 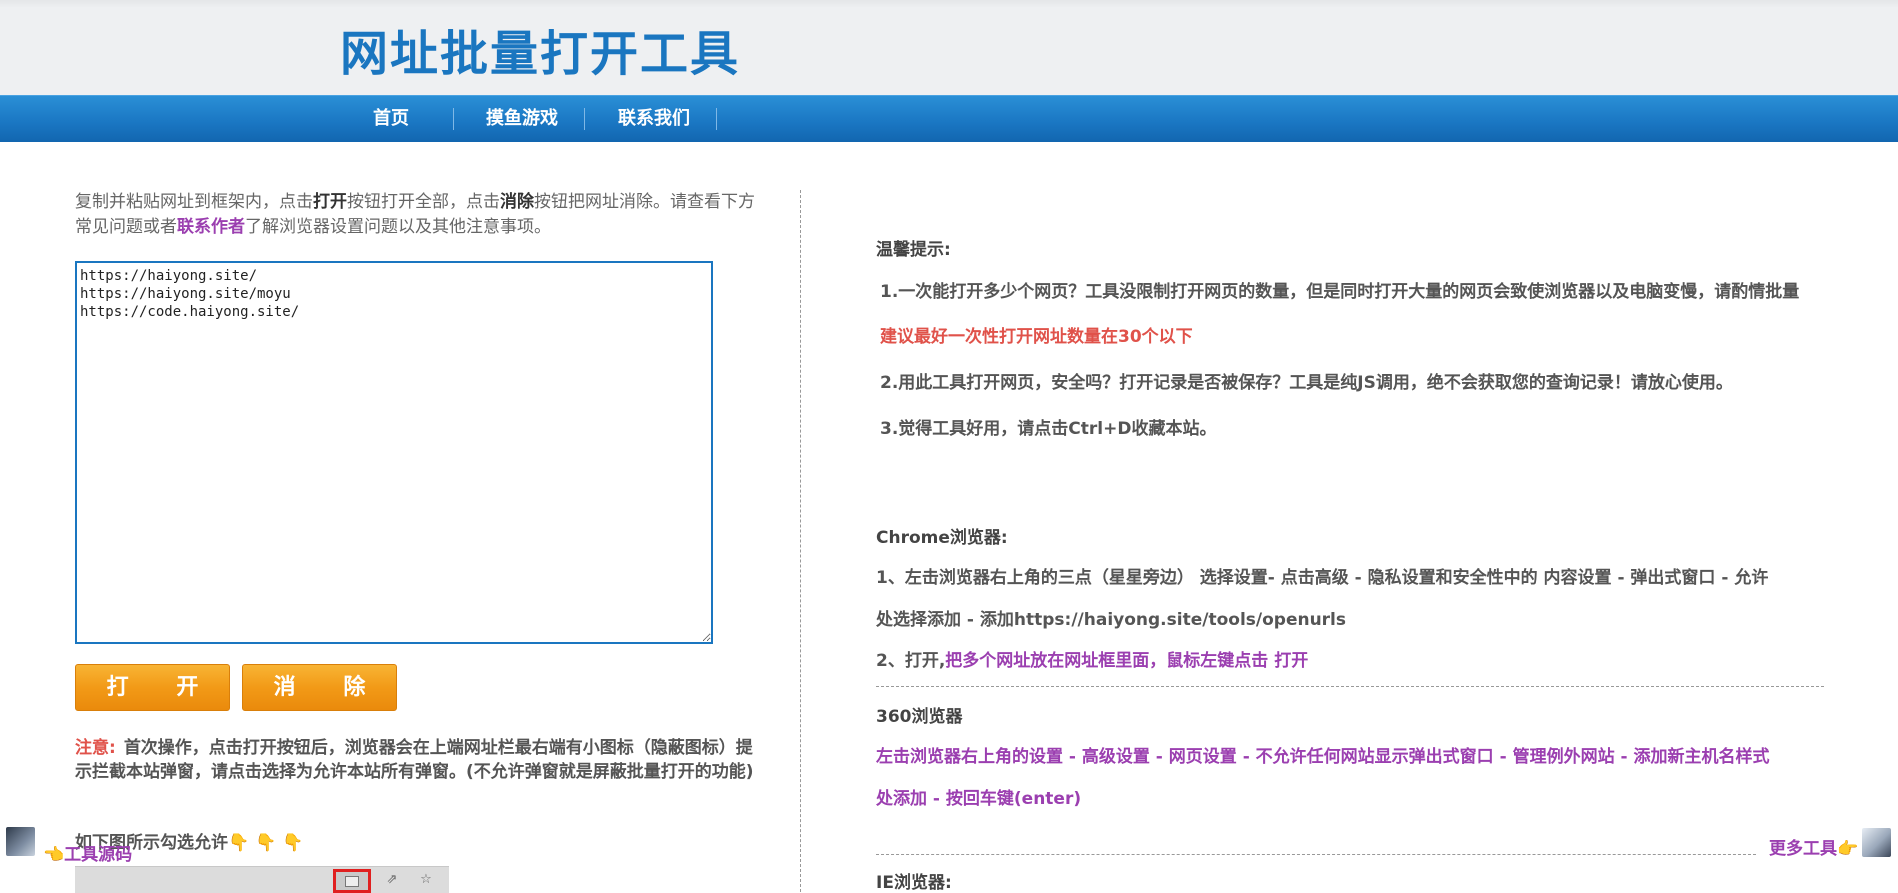 What do you see at coordinates (517, 202) in the screenshot?
I see `intro-clear-keyword: 消除` at bounding box center [517, 202].